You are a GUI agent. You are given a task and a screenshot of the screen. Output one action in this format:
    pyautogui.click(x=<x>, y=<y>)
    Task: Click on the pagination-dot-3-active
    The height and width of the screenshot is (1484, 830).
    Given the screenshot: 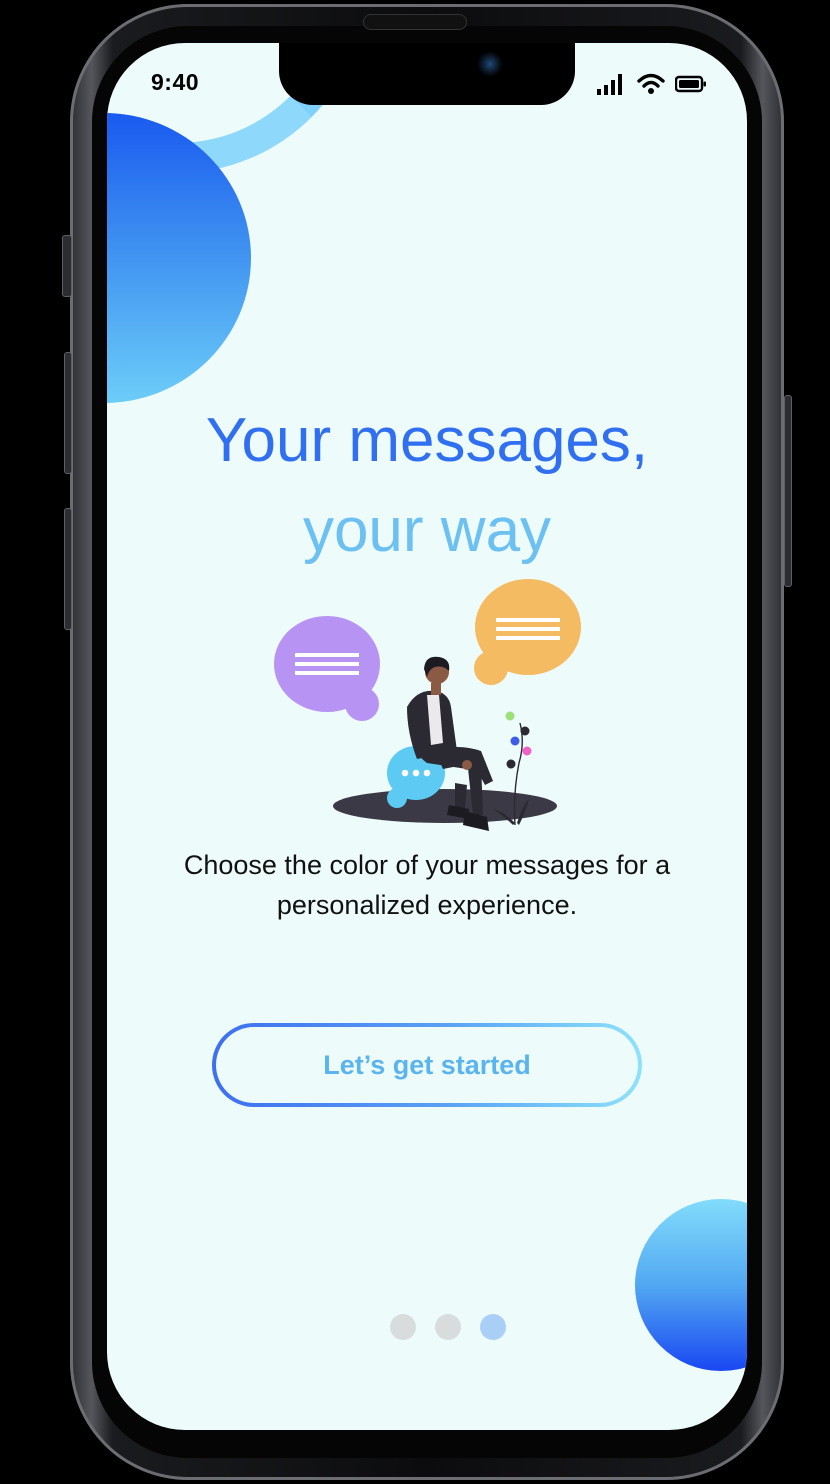 What is the action you would take?
    pyautogui.click(x=493, y=1327)
    